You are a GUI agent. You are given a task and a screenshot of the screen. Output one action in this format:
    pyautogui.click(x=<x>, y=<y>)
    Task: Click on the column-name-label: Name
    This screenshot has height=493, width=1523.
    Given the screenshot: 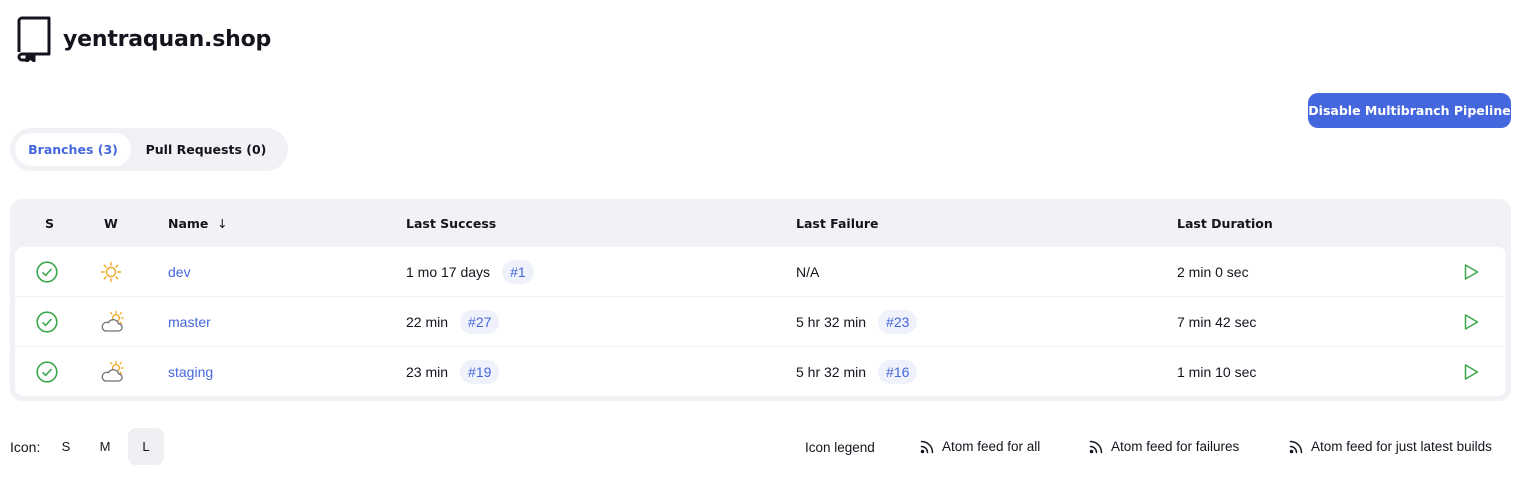 What is the action you would take?
    pyautogui.click(x=188, y=223)
    